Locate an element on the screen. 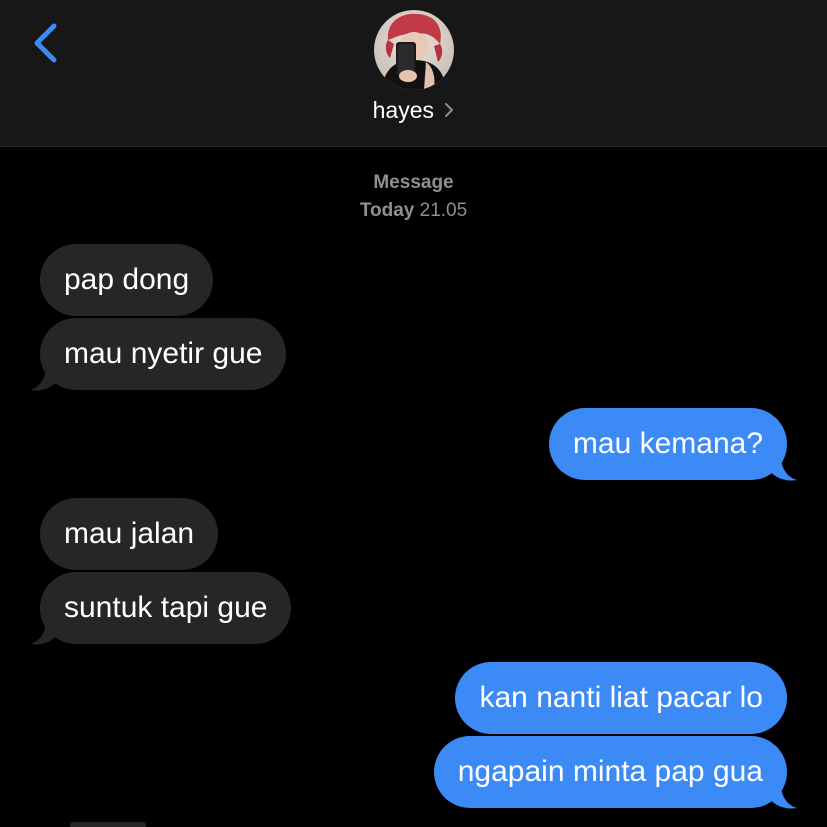 The image size is (827, 827). timestamp-day: Today is located at coordinates (387, 210).